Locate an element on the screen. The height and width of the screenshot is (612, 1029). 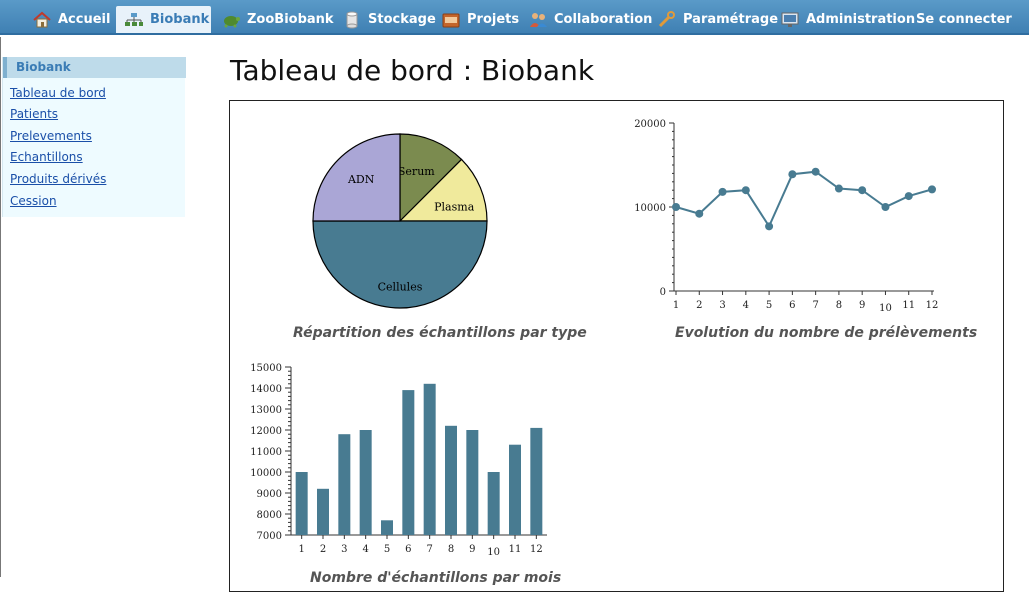
nav-projets: Projets is located at coordinates (480, 19).